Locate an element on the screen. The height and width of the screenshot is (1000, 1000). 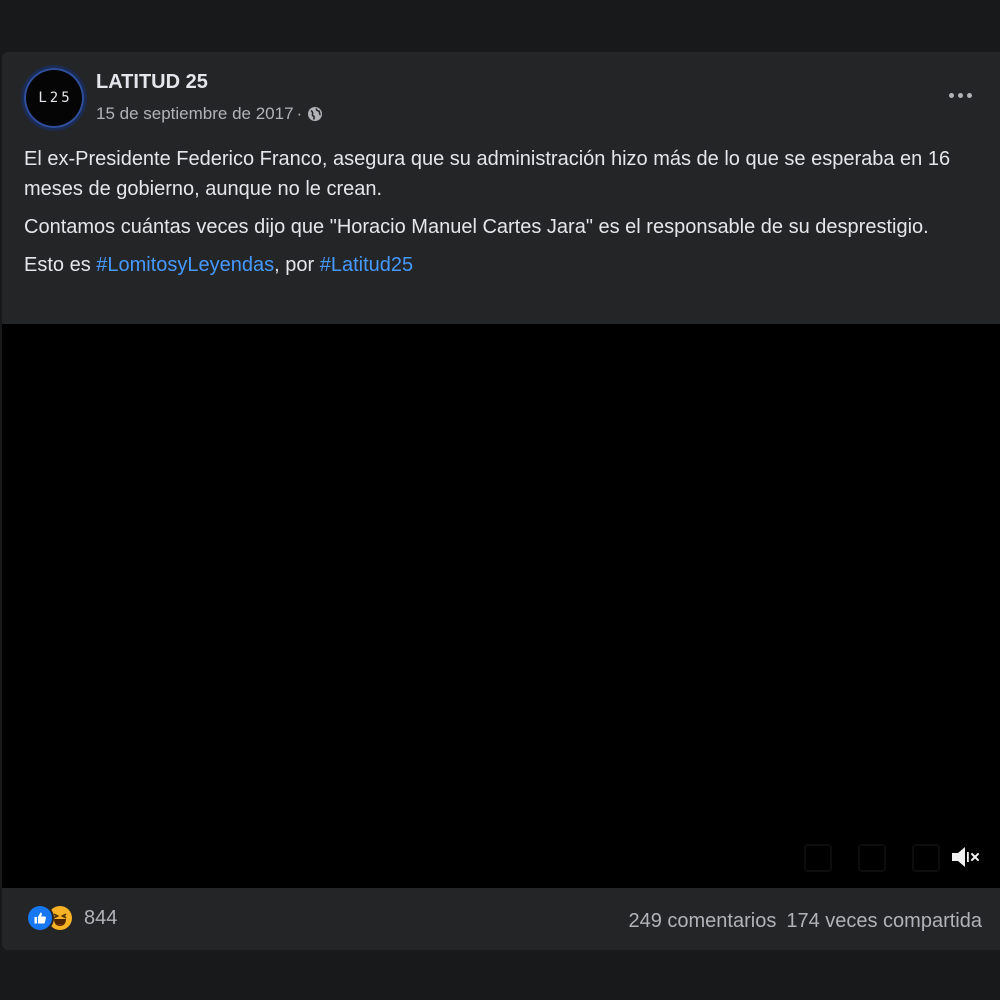
muted-speaker-icon is located at coordinates (965, 857).